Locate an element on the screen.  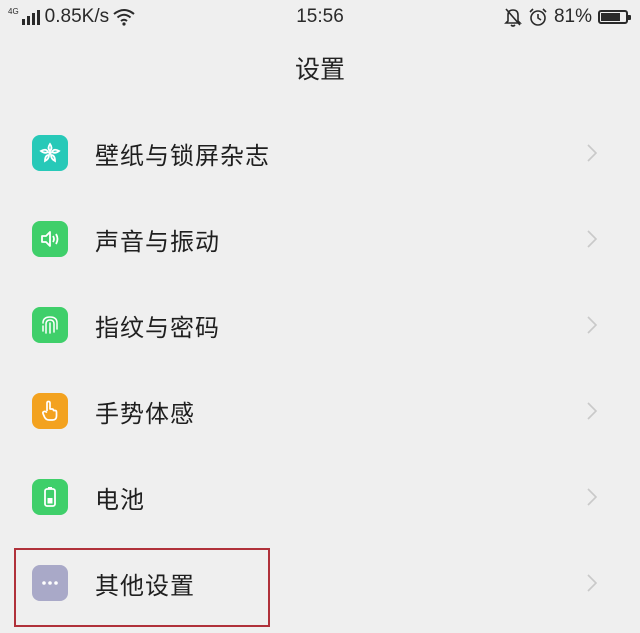
item-label: 其他设置 is located at coordinates (145, 585).